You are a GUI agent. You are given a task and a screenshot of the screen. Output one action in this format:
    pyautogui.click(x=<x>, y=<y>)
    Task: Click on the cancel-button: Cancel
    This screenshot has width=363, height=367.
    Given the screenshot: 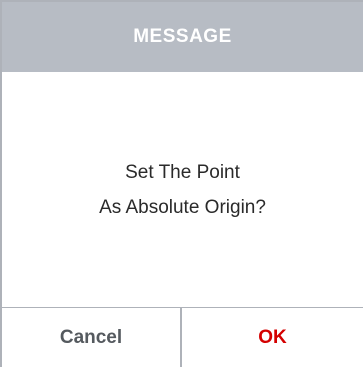 What is the action you would take?
    pyautogui.click(x=92, y=337)
    